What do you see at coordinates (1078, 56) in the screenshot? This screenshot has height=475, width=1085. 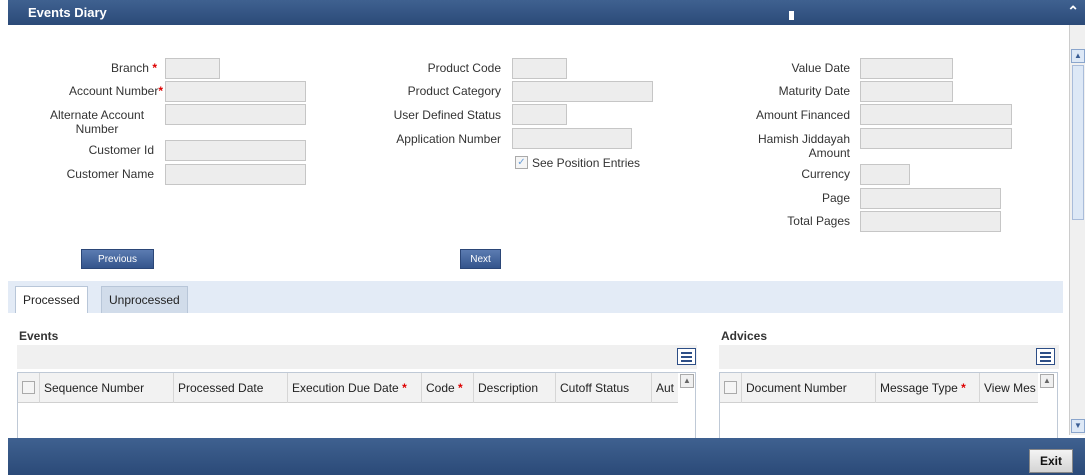 I see `scroll-up-icon: ▲` at bounding box center [1078, 56].